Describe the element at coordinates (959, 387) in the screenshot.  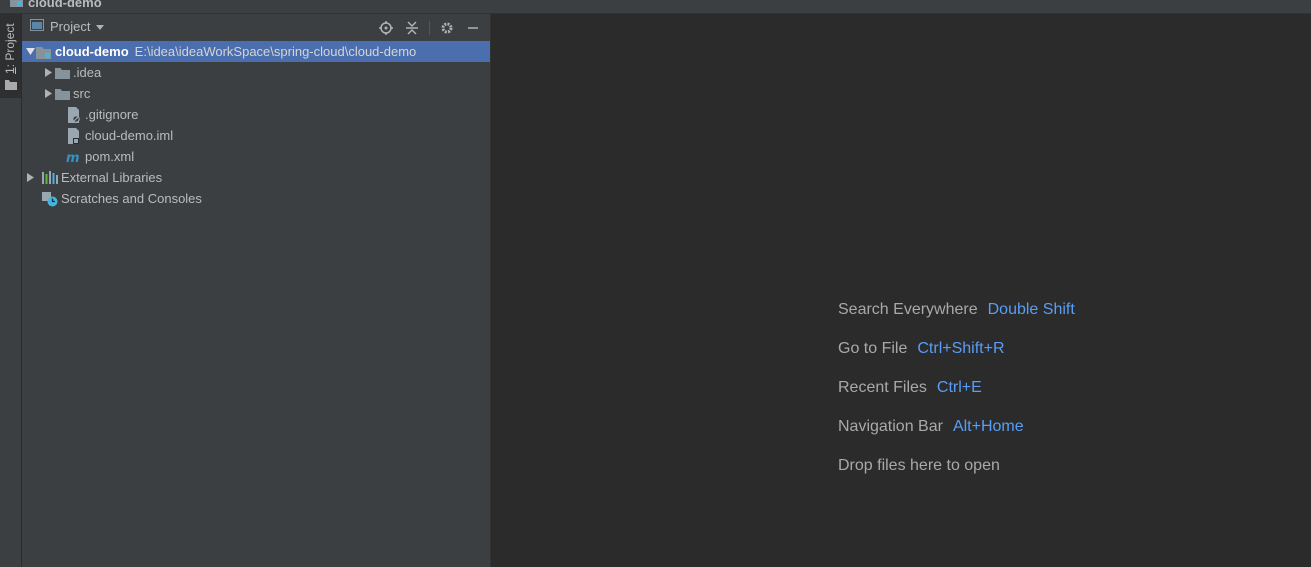
I see `shortcut-text: Ctrl+E` at that location.